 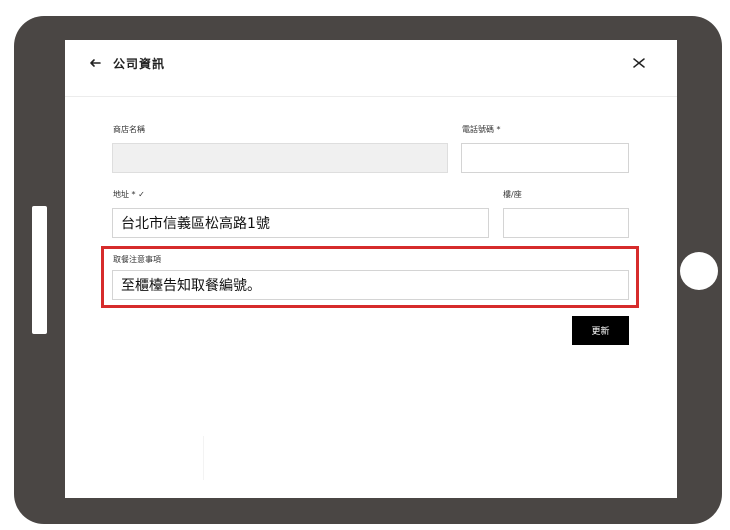 I want to click on store-name-field, so click(x=280, y=158).